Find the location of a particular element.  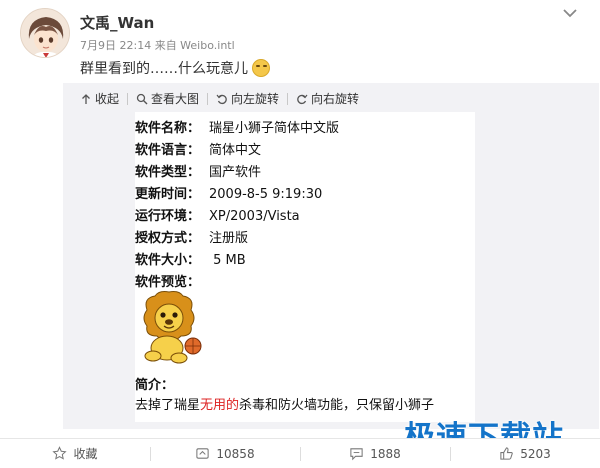

info-key: 软件语言： is located at coordinates (168, 150).